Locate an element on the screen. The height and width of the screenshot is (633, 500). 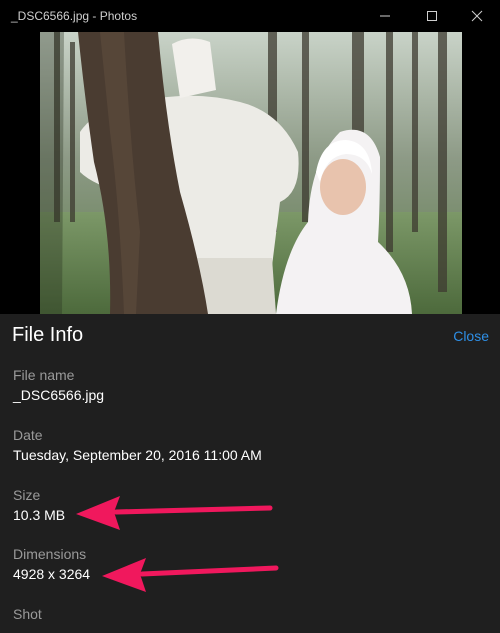
file-name-label: File name is located at coordinates (44, 375).